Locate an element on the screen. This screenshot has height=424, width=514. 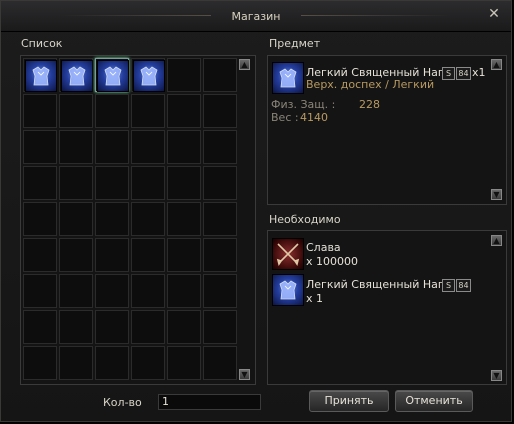
required-scroll-up-button: ▲ is located at coordinates (496, 240).